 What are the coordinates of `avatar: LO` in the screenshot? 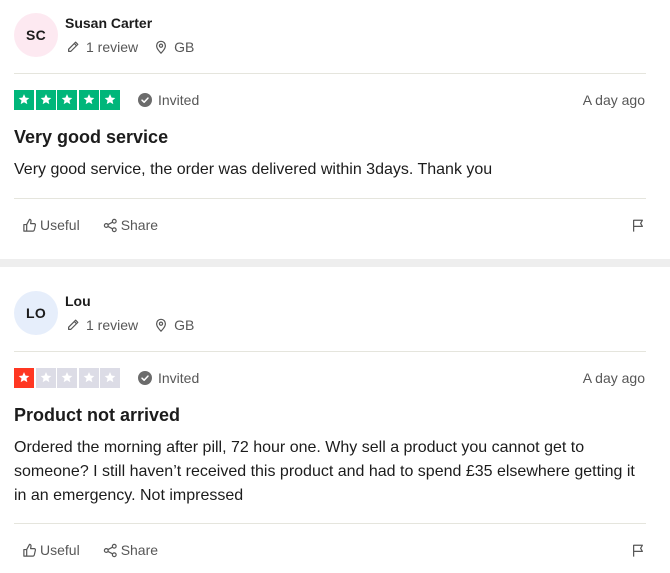 It's located at (36, 313).